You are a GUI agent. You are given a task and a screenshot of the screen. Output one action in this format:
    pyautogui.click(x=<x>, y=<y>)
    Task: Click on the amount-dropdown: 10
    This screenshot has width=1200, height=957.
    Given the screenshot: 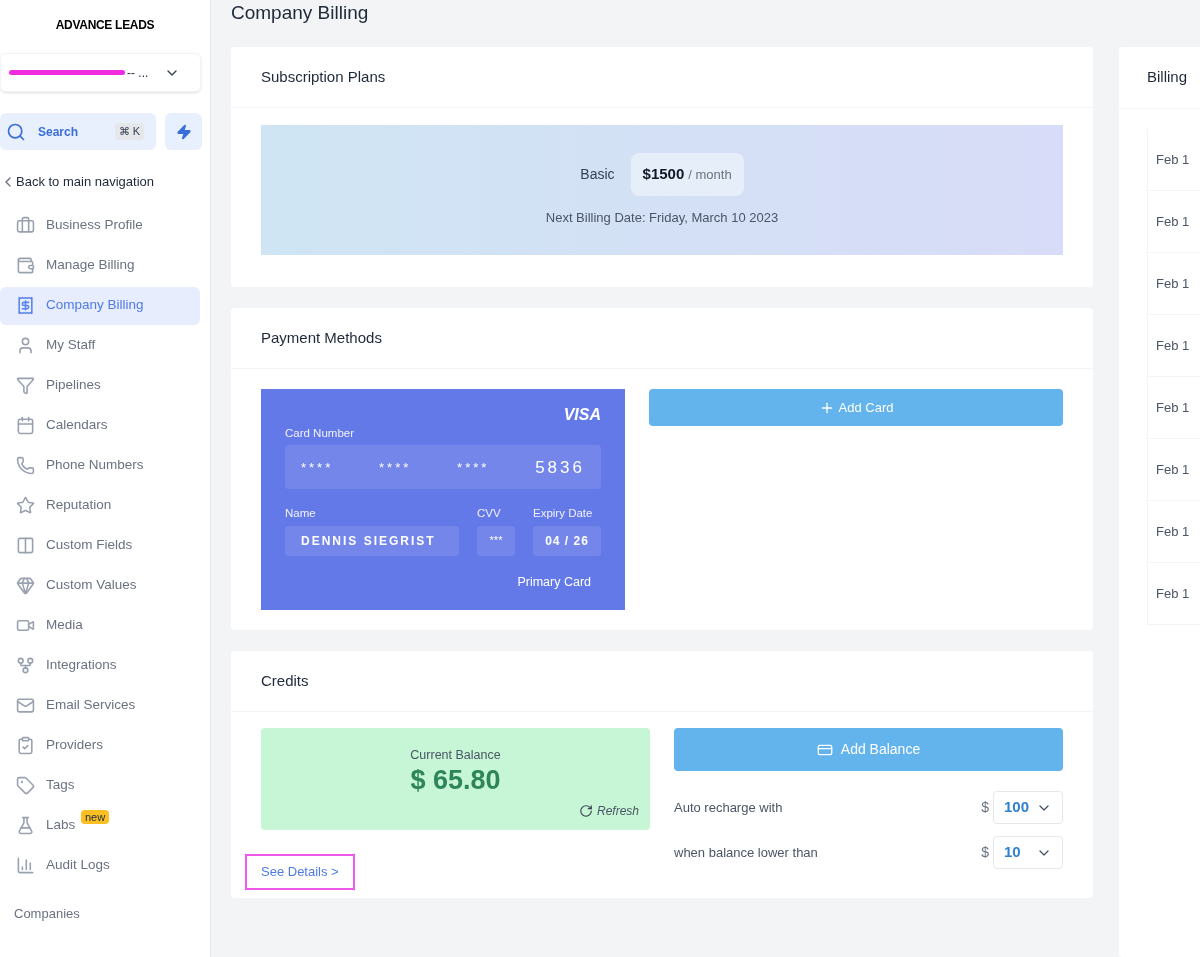 What is the action you would take?
    pyautogui.click(x=1028, y=852)
    